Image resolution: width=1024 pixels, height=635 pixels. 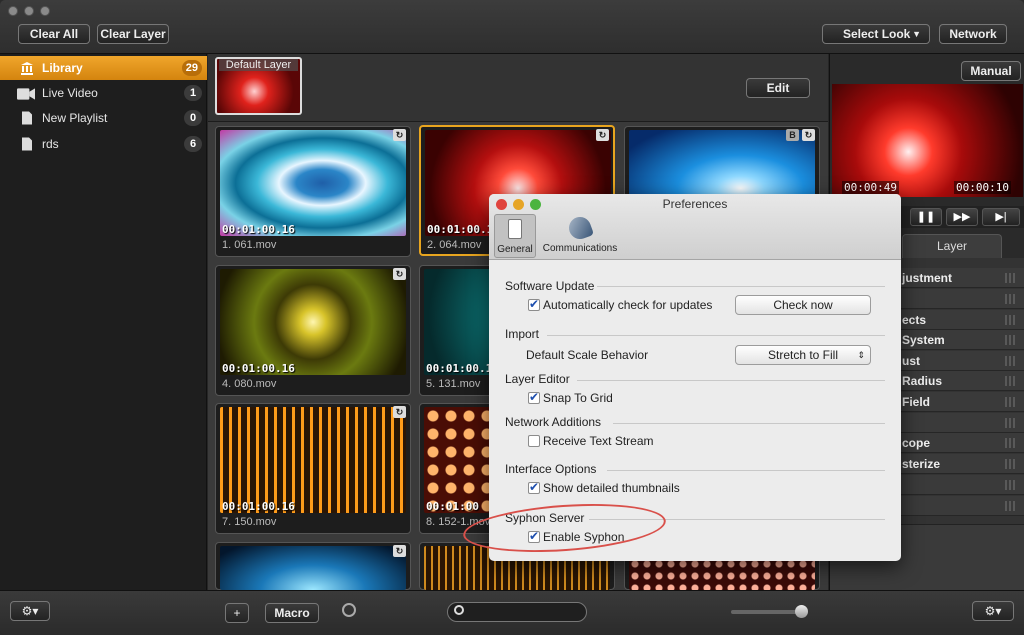 What do you see at coordinates (45, 11) in the screenshot?
I see `zoom-window-button` at bounding box center [45, 11].